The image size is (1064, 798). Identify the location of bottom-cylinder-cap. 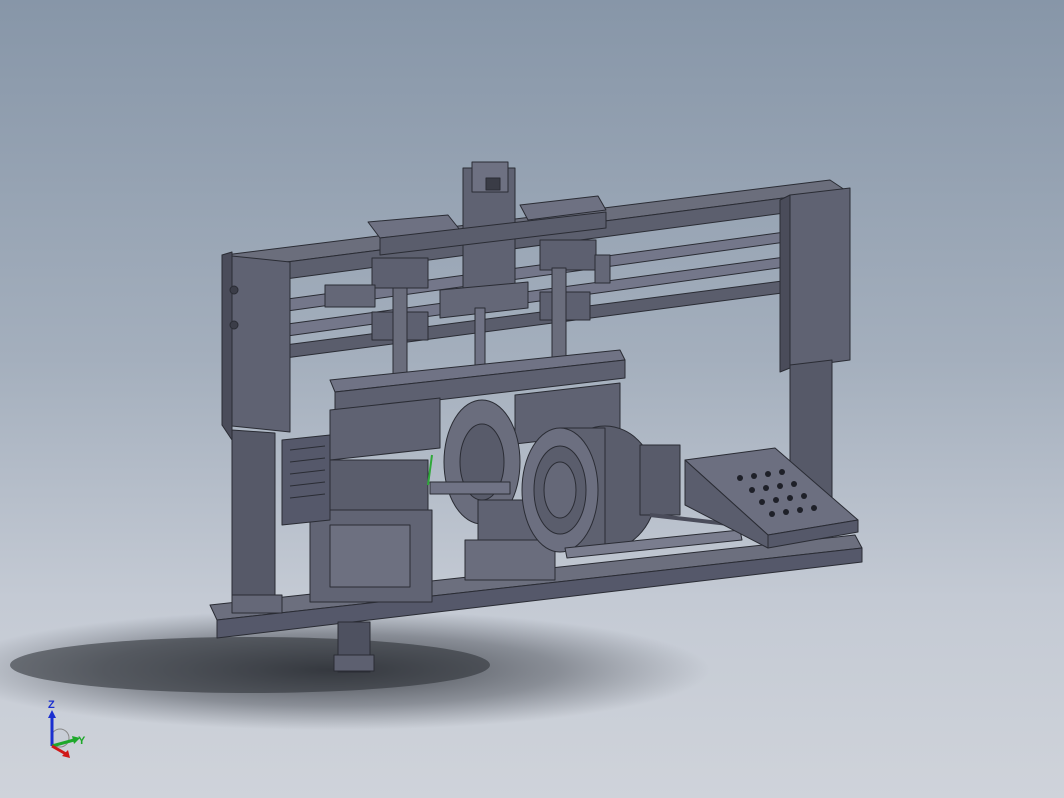
(354, 663).